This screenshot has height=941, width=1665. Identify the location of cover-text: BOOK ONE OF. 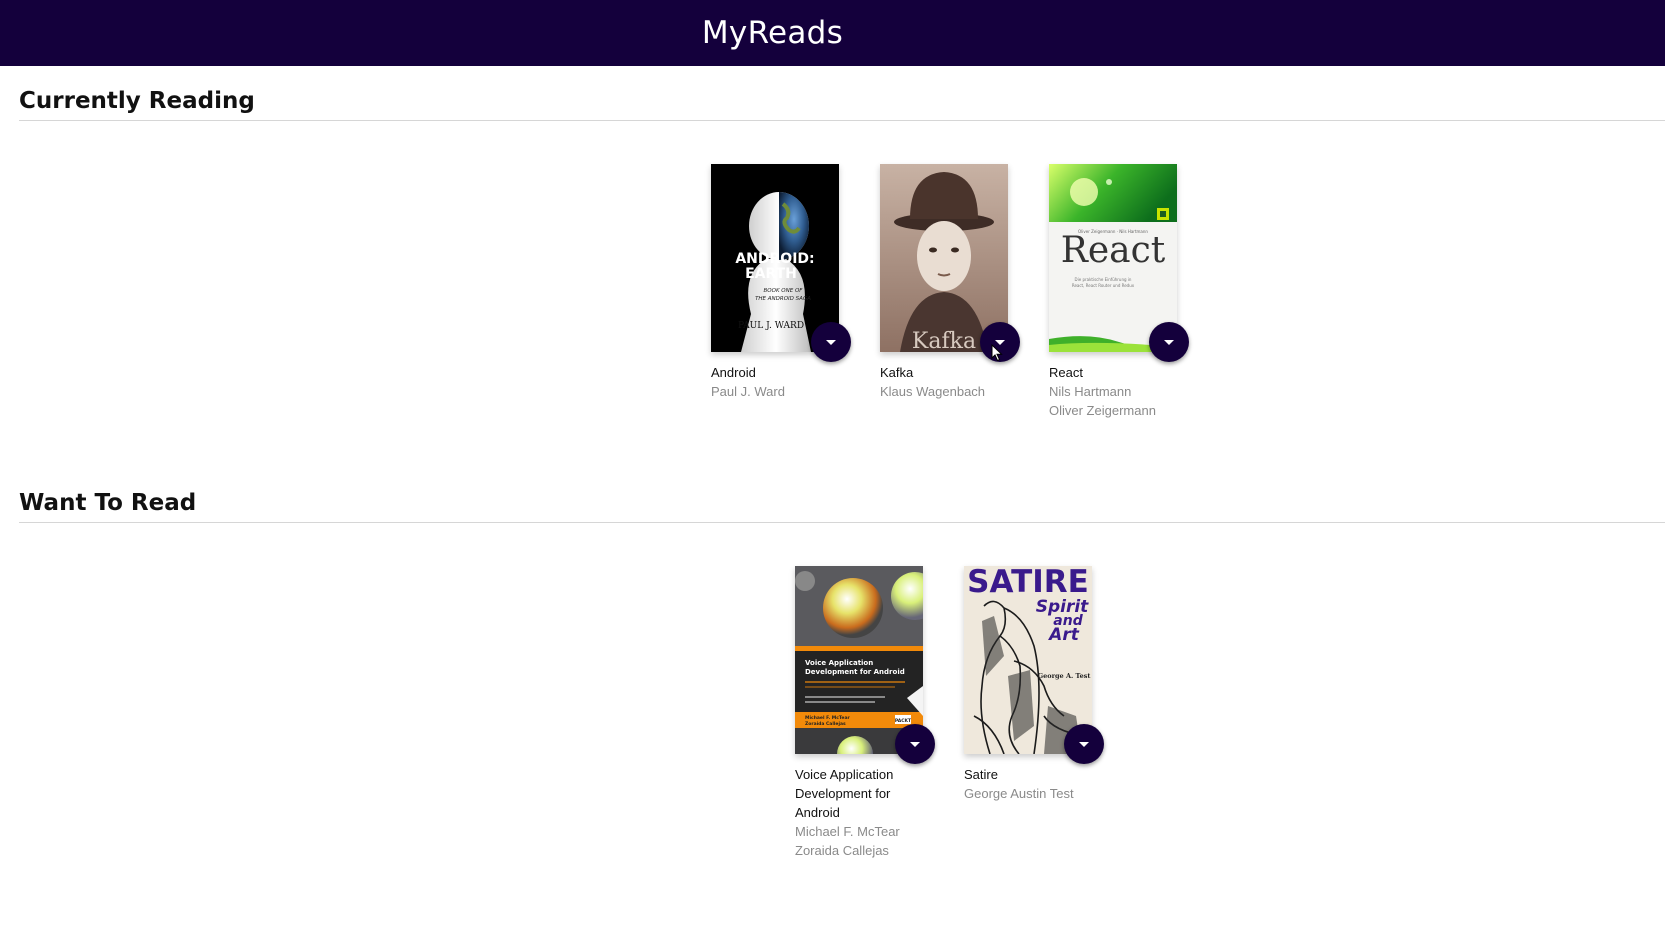
(784, 291).